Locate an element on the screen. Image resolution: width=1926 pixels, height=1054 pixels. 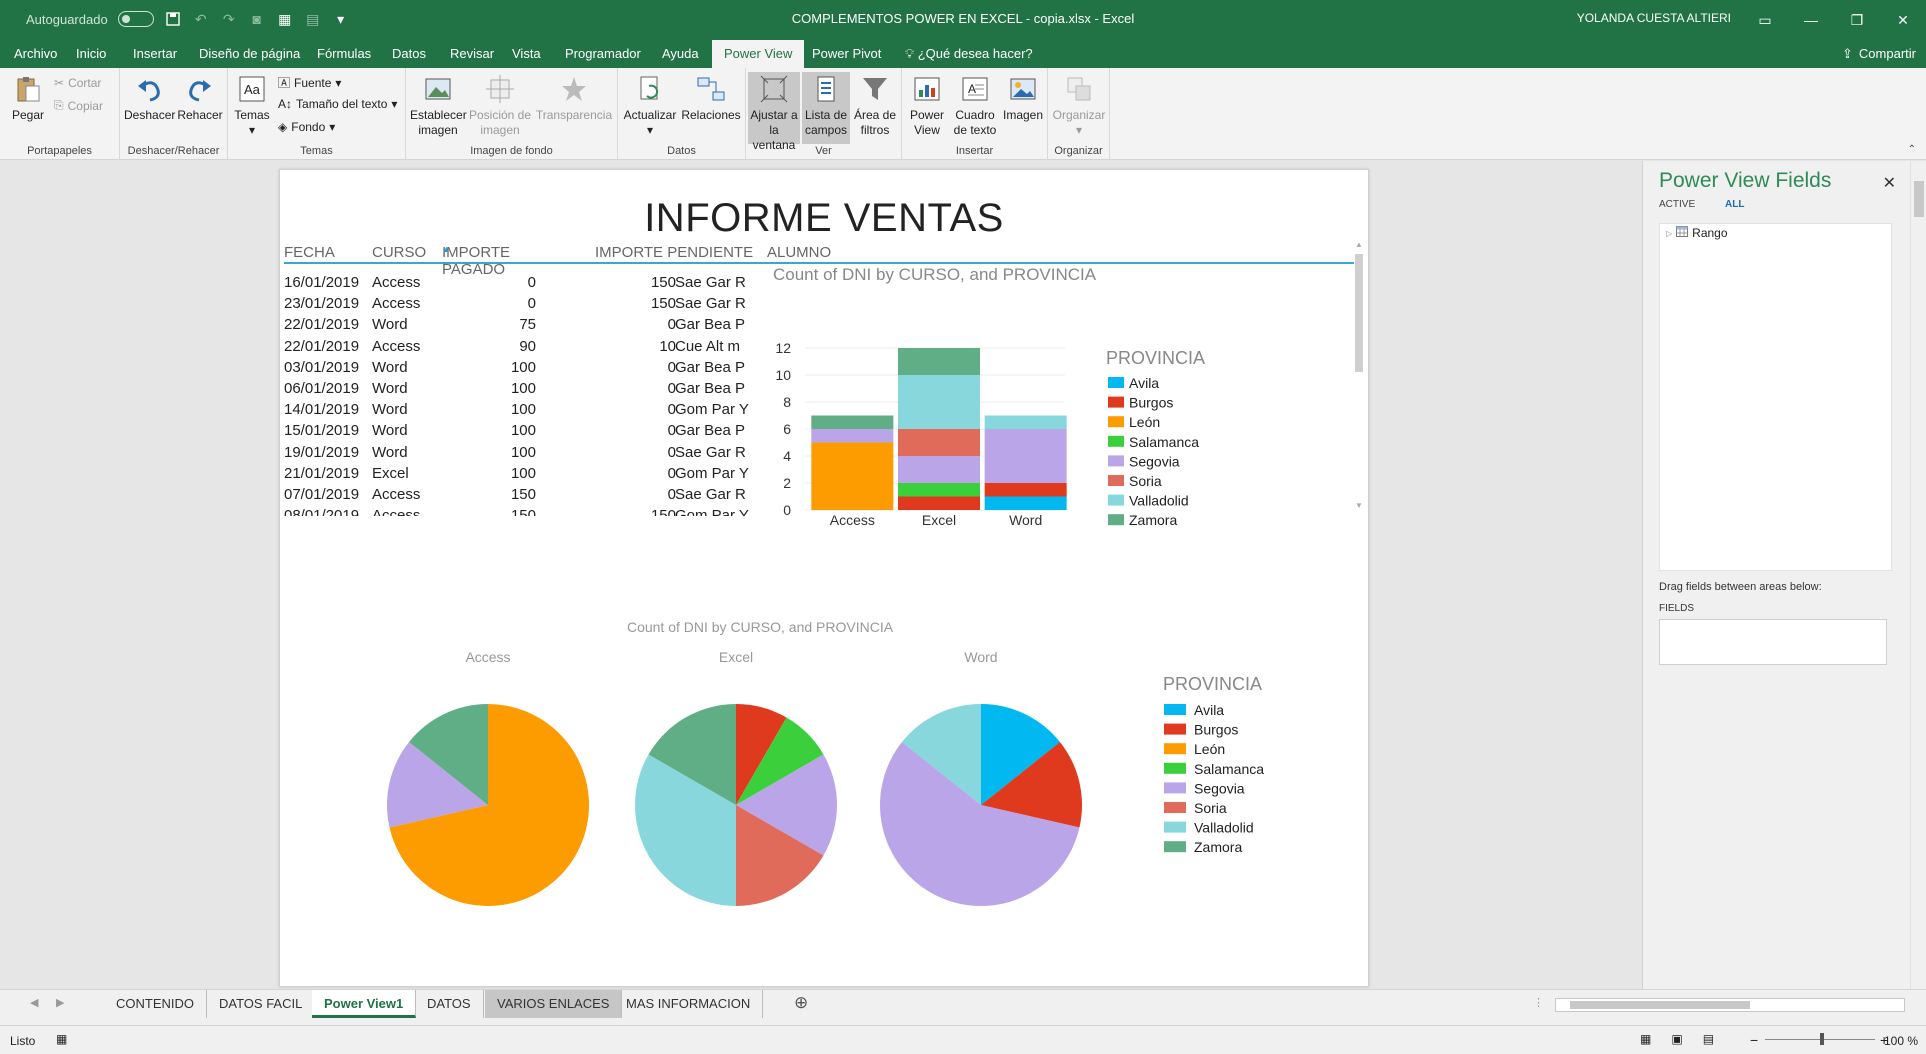
font-button: 🄰︎ Fuente ▾ is located at coordinates (309, 82).